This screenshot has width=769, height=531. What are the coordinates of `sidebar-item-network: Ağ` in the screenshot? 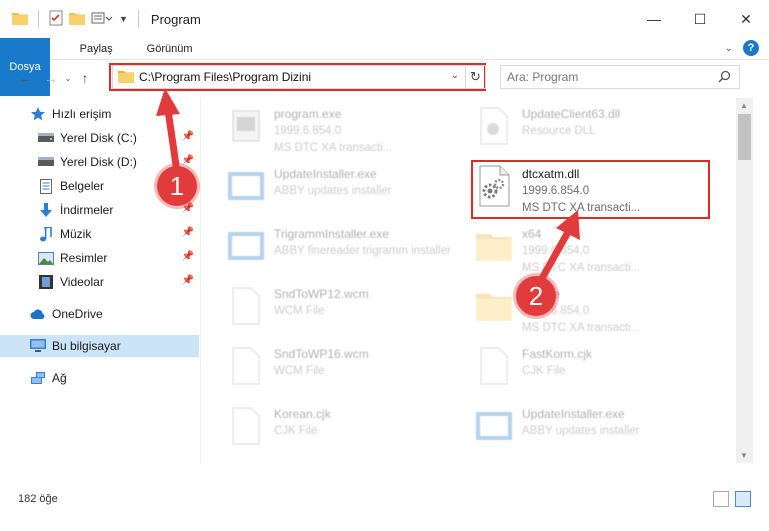 It's located at (100, 378).